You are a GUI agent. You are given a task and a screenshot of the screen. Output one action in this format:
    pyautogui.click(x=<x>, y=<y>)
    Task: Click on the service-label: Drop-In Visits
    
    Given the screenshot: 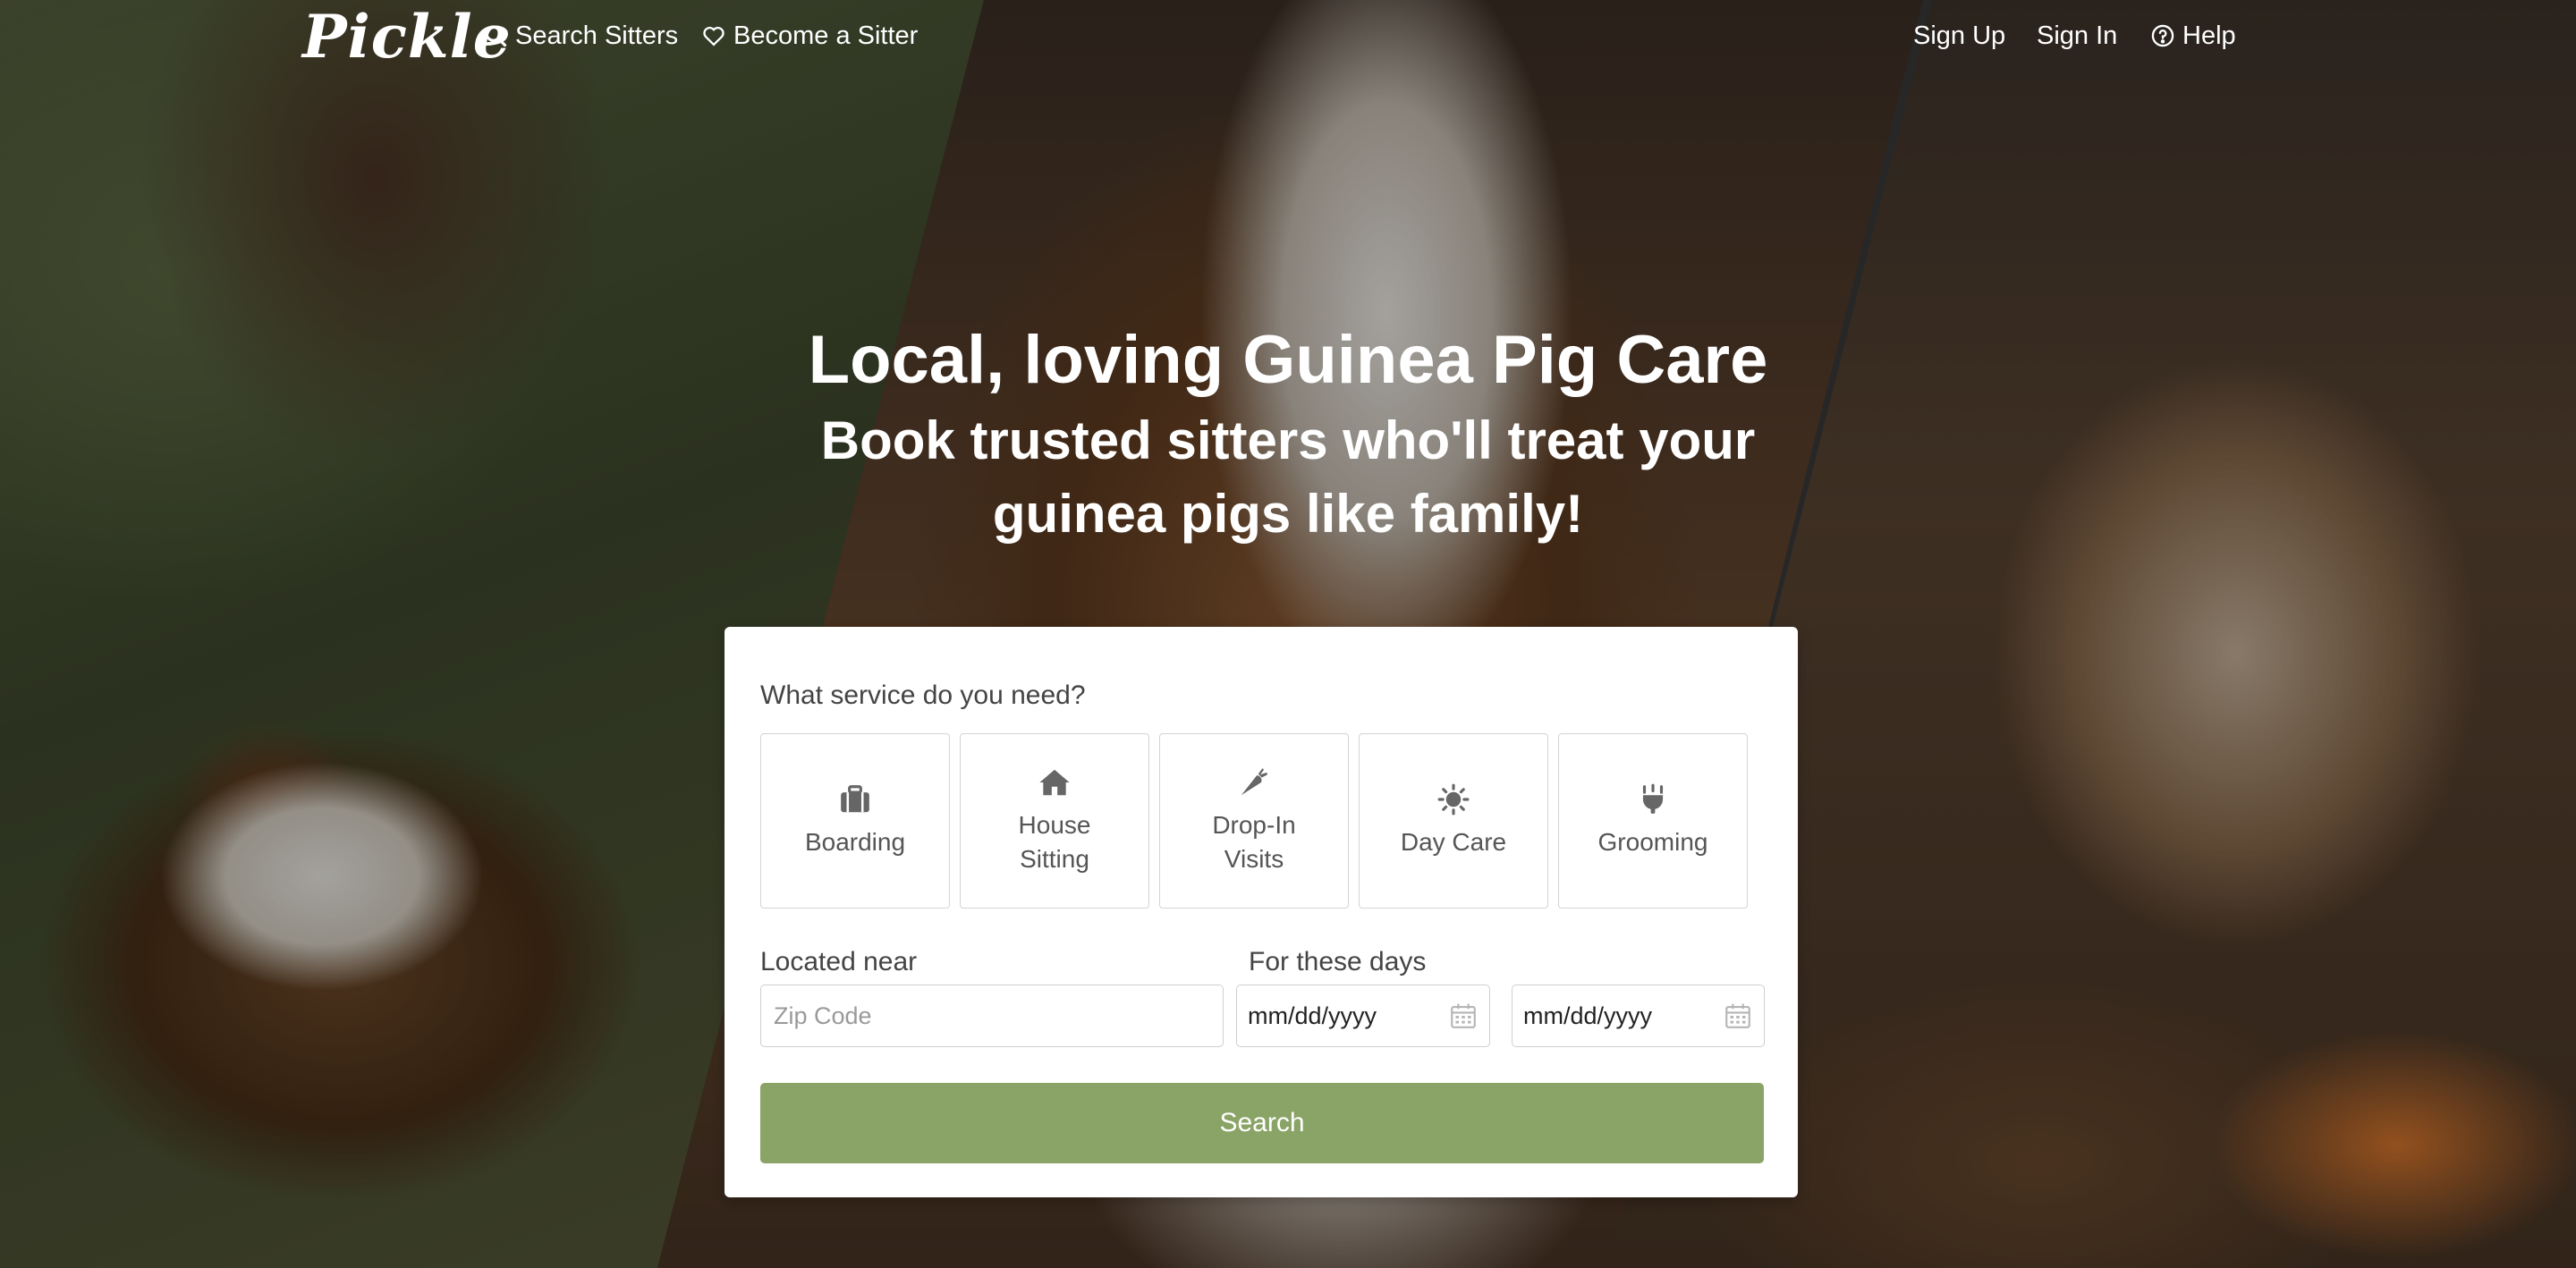 What is the action you would take?
    pyautogui.click(x=1254, y=842)
    